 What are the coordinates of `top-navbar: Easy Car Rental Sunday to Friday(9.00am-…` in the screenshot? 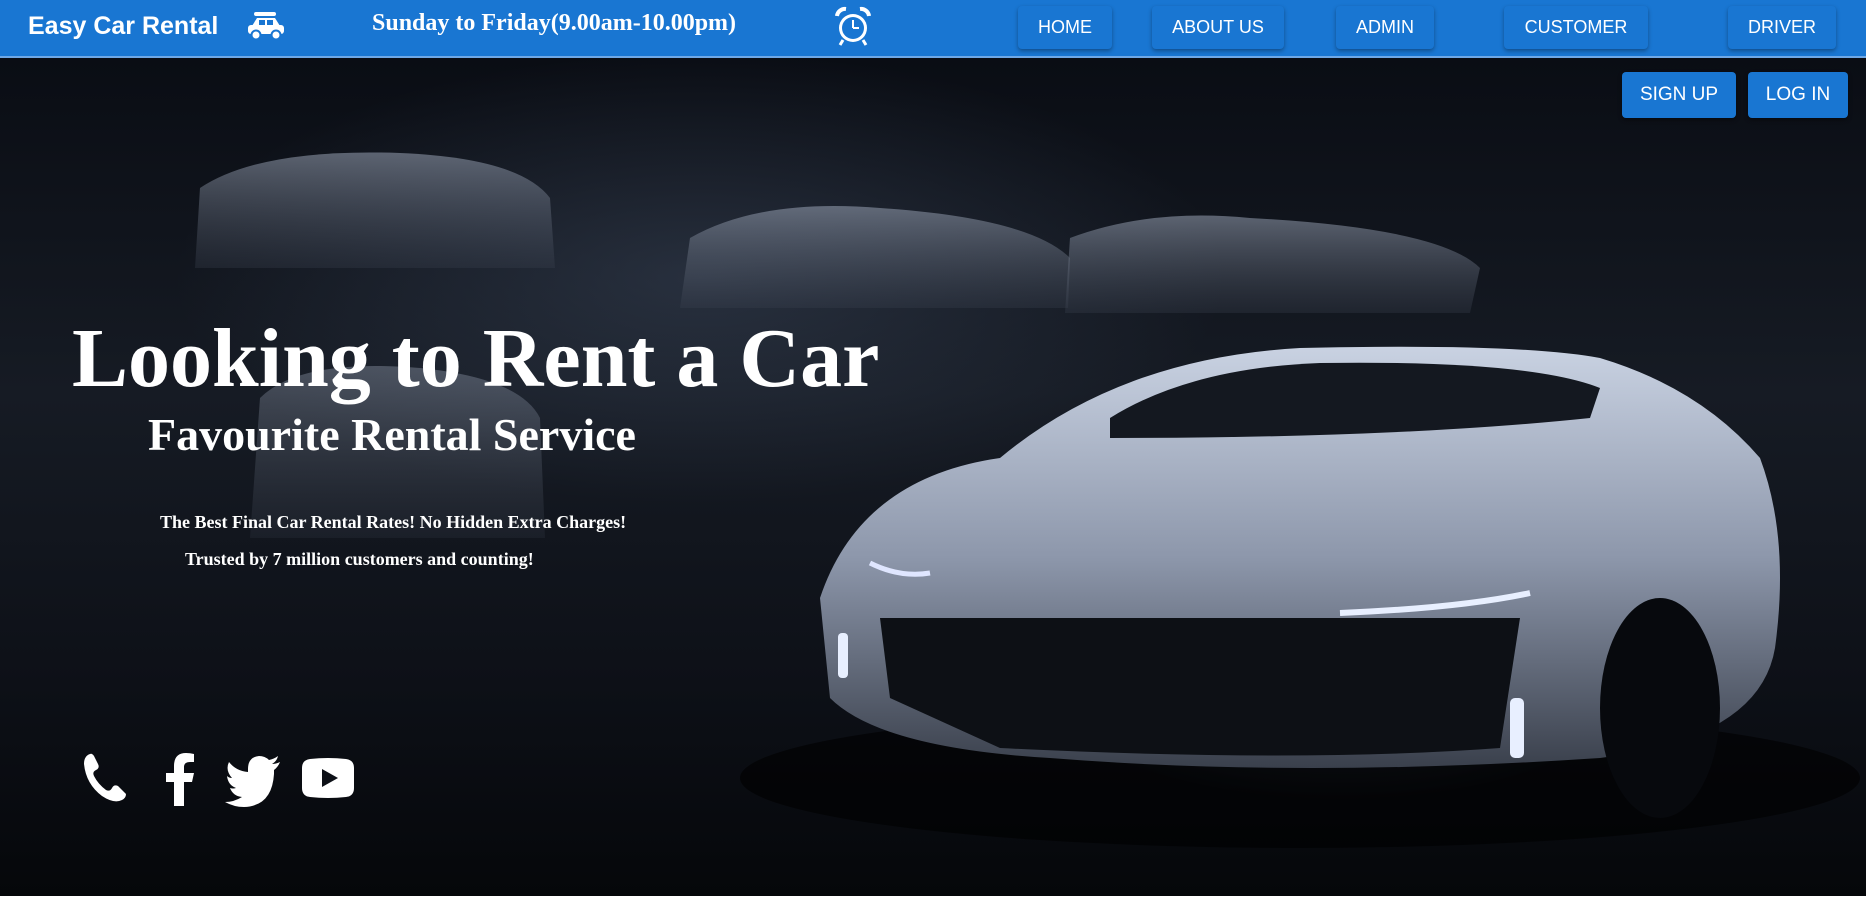 It's located at (933, 29).